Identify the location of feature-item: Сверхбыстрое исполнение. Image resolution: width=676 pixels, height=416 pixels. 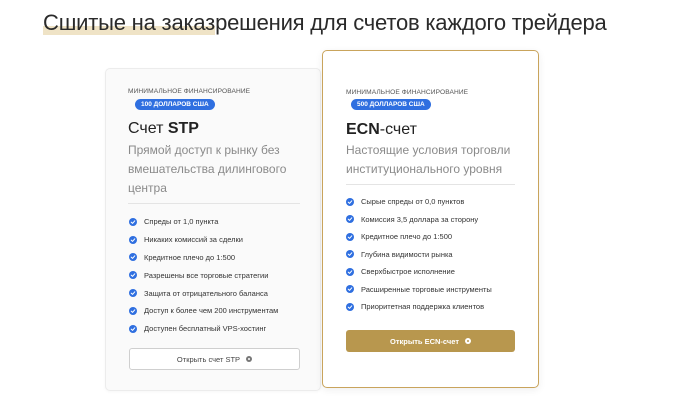
(419, 272).